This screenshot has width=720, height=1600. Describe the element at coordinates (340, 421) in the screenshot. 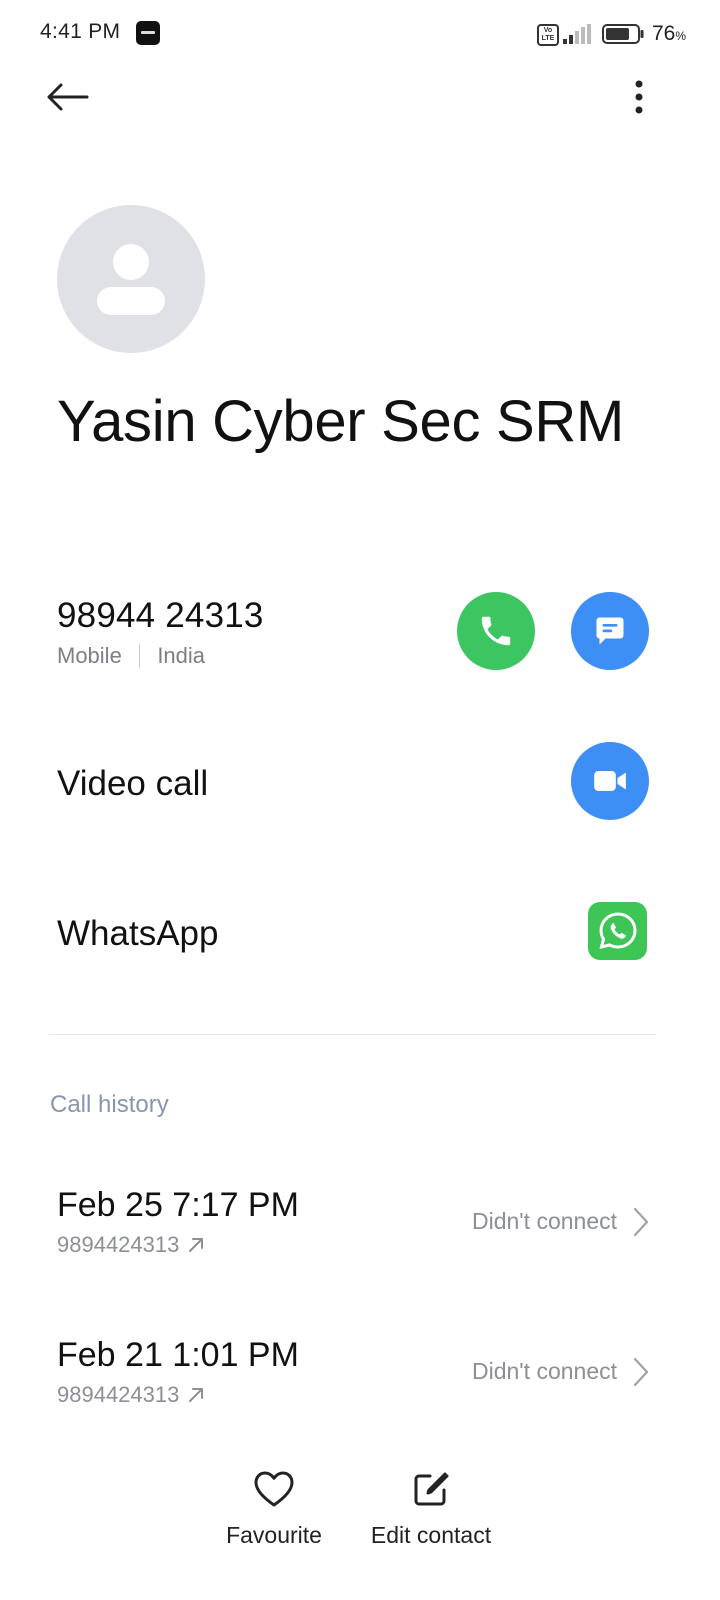

I see `contact-name: Yasin Cyber Sec SRM` at that location.